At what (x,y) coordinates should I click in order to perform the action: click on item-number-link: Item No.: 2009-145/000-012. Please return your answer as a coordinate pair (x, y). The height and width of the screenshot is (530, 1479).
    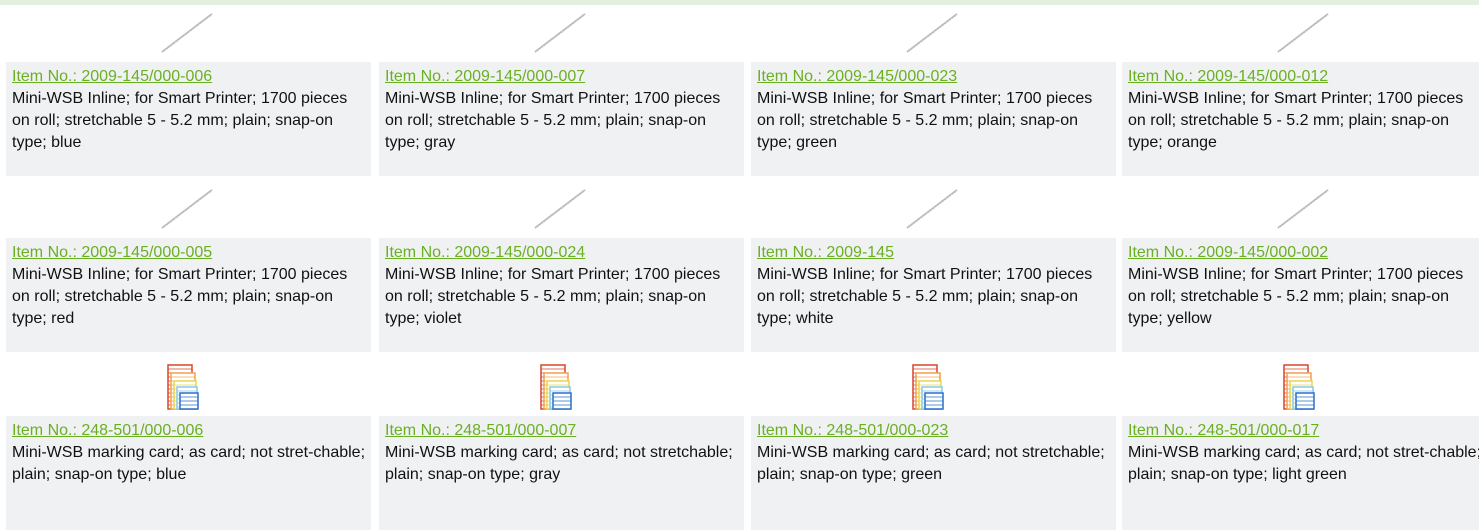
    Looking at the image, I should click on (1303, 77).